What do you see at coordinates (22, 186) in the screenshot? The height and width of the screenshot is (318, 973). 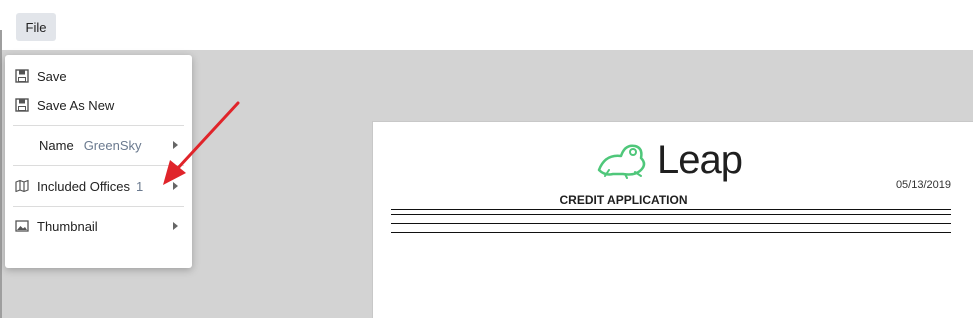 I see `map-icon` at bounding box center [22, 186].